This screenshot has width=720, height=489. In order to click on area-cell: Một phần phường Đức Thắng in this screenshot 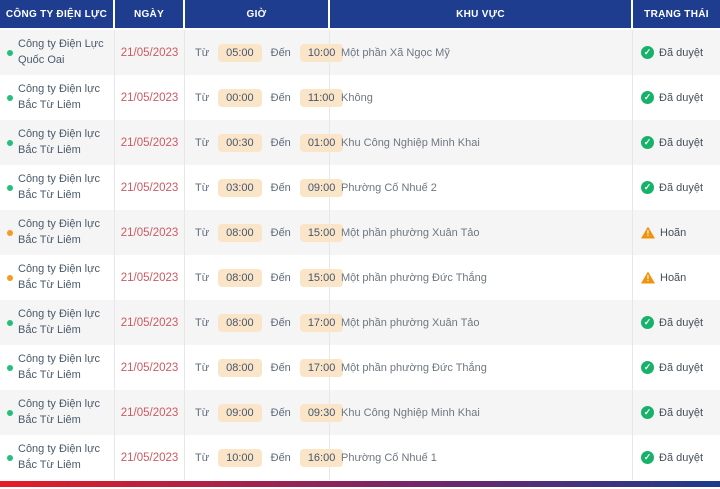, I will do `click(481, 277)`.